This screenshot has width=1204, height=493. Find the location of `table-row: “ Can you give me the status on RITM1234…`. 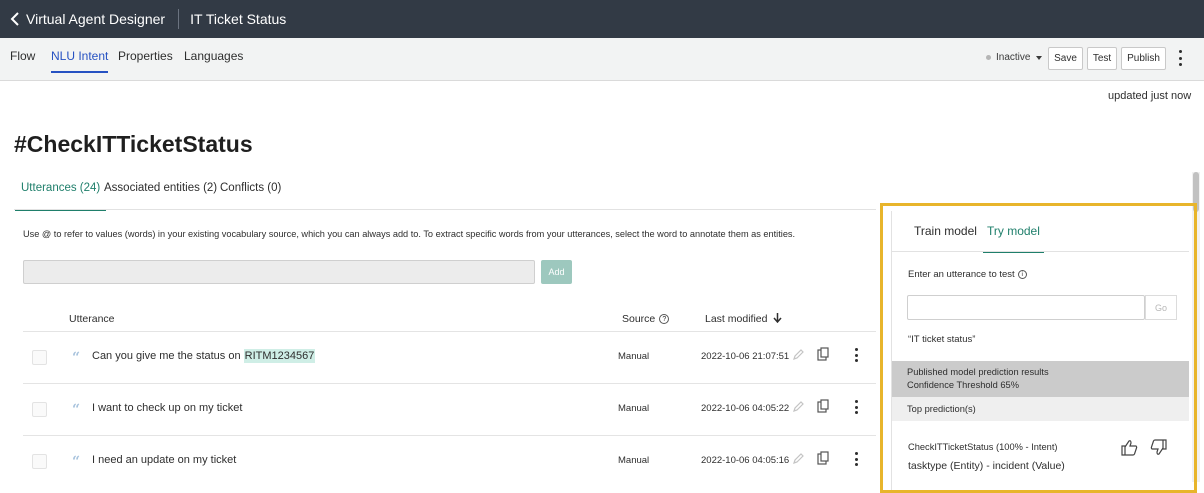

table-row: “ Can you give me the status on RITM1234… is located at coordinates (449, 357).